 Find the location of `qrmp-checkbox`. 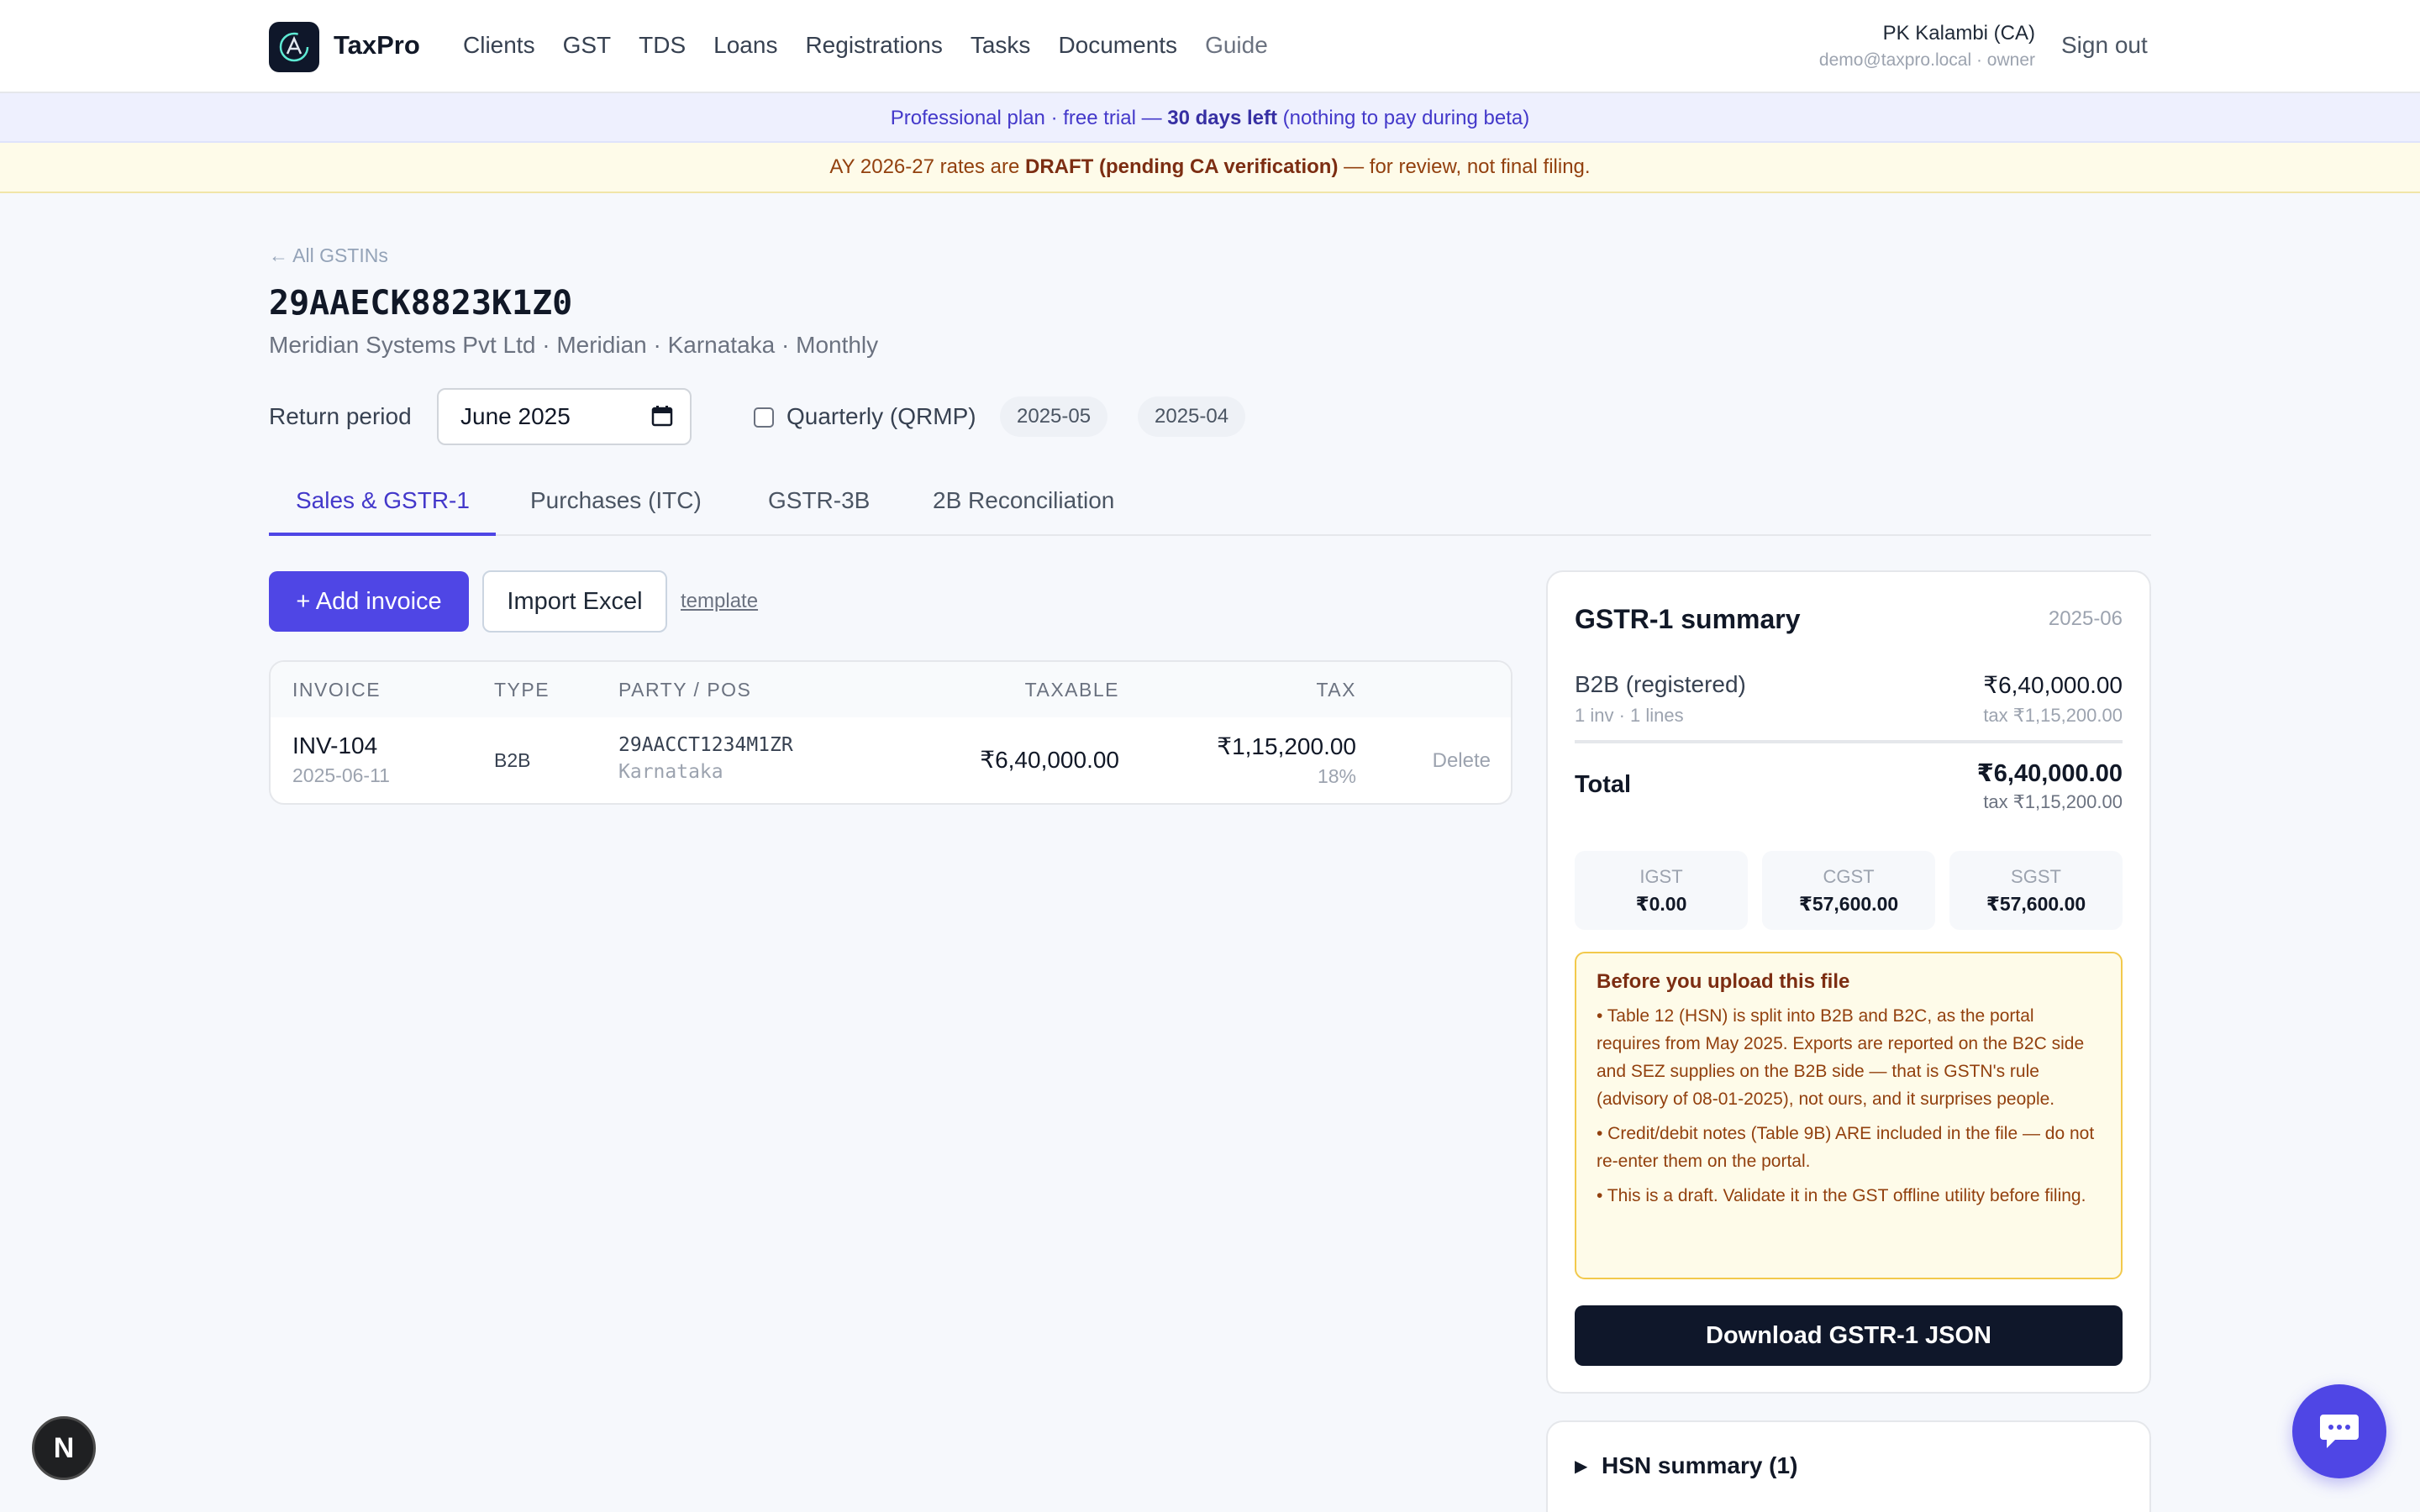

qrmp-checkbox is located at coordinates (764, 417).